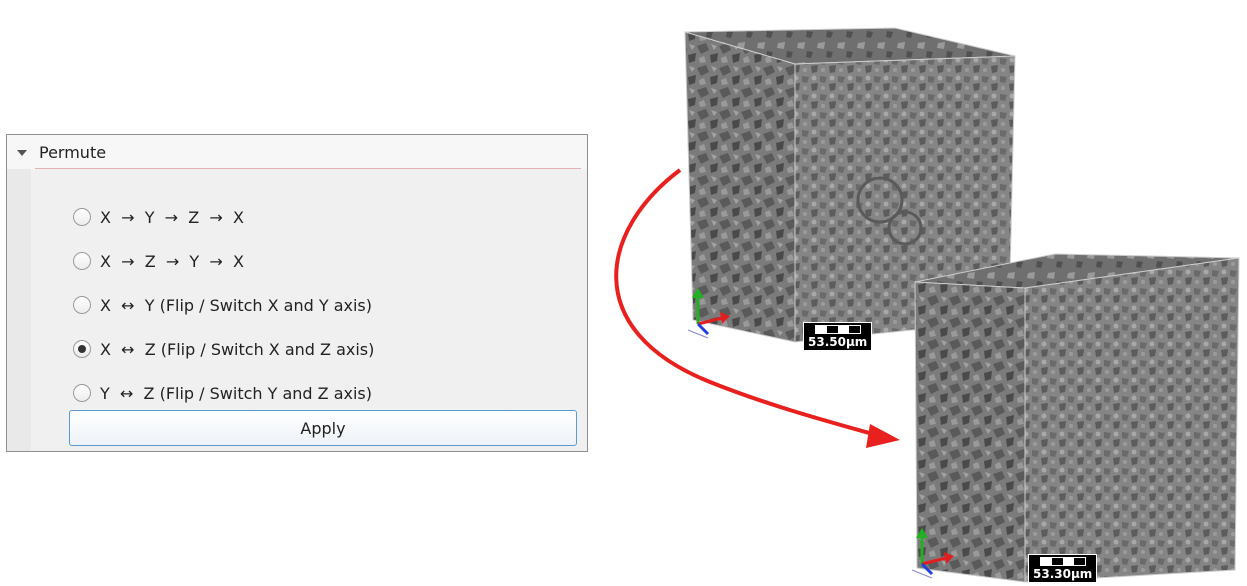 Image resolution: width=1247 pixels, height=586 pixels. Describe the element at coordinates (237, 349) in the screenshot. I see `option-label: X ↔ Z (Flip / Switch X and Z axis)` at that location.